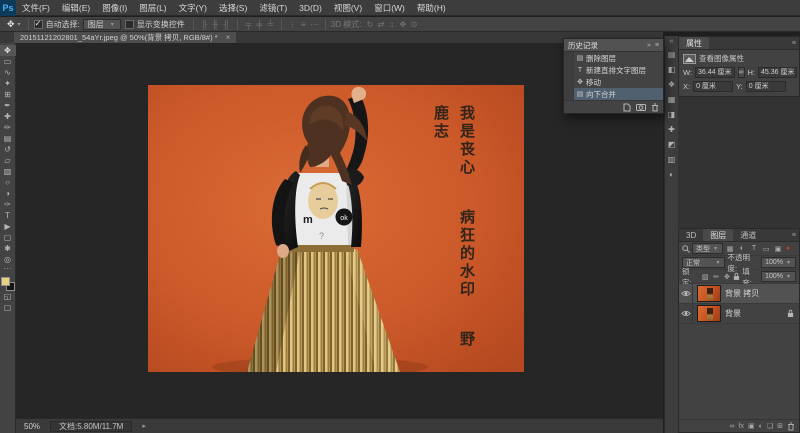 This screenshot has width=800, height=433. Describe the element at coordinates (613, 58) in the screenshot. I see `history-state-delete-layer: ▤ 删除图层` at that location.